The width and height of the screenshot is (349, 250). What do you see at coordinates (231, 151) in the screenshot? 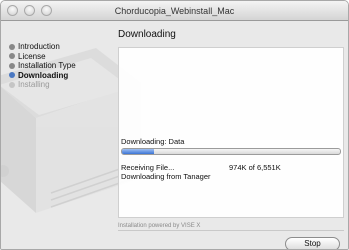
I see `download-progress-bar` at bounding box center [231, 151].